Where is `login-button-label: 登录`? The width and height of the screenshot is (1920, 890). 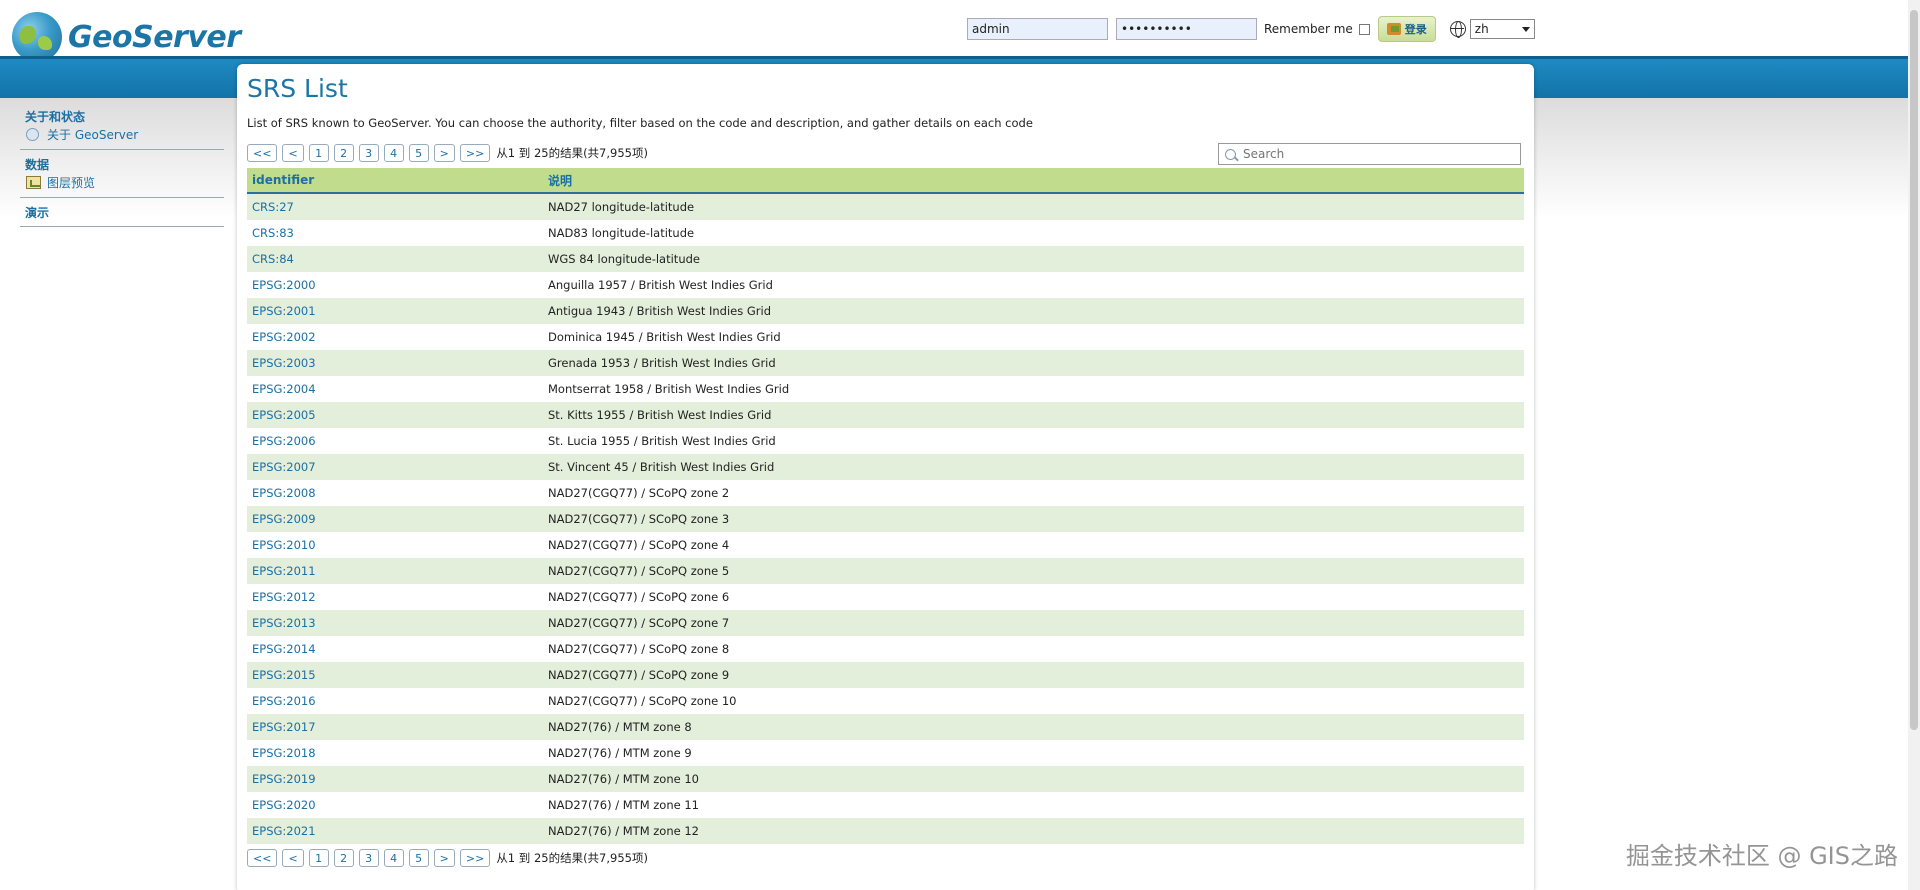
login-button-label: 登录 is located at coordinates (1415, 29).